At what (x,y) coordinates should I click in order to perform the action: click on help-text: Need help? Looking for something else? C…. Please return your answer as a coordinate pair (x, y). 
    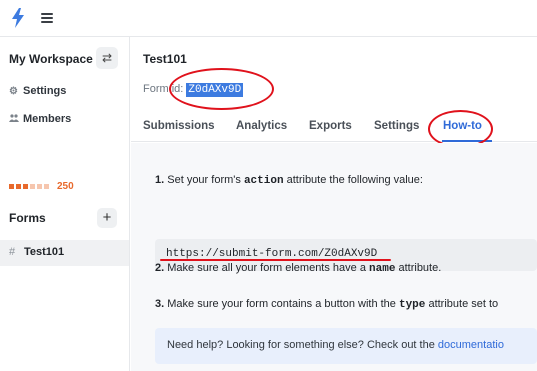
    Looking at the image, I should click on (302, 345).